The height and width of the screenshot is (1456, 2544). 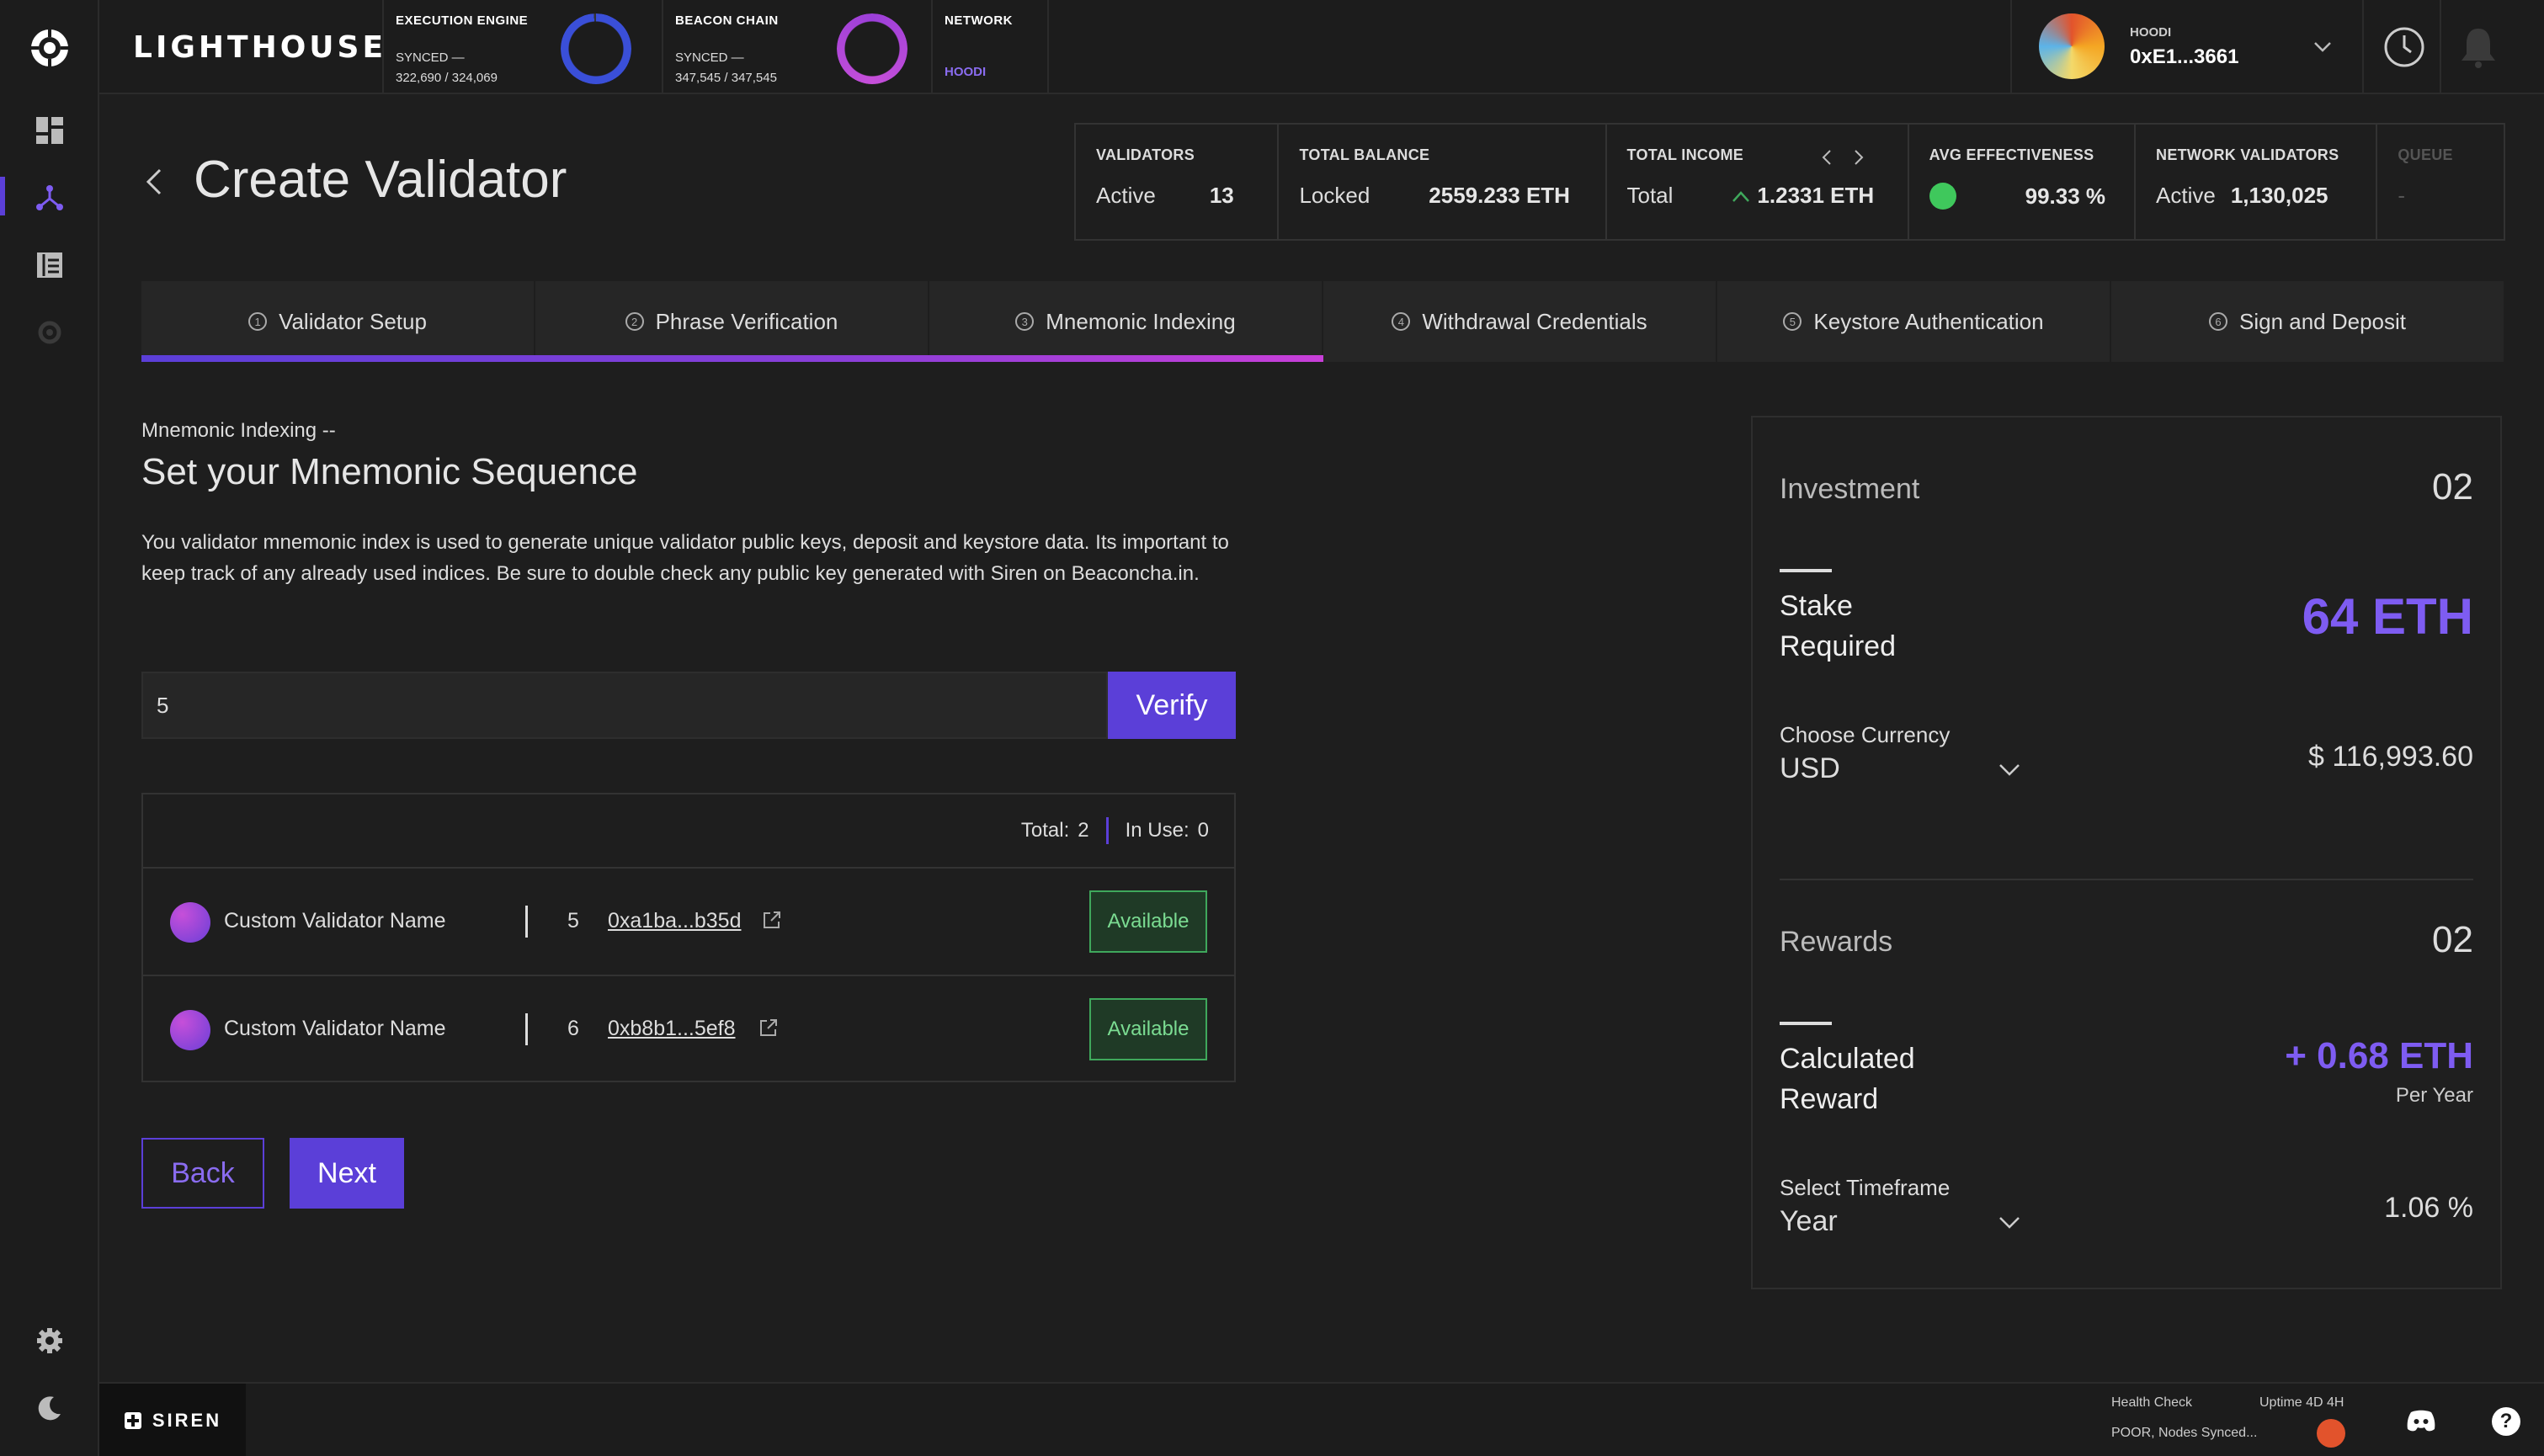 What do you see at coordinates (132, 1420) in the screenshot?
I see `siren-logo-icon` at bounding box center [132, 1420].